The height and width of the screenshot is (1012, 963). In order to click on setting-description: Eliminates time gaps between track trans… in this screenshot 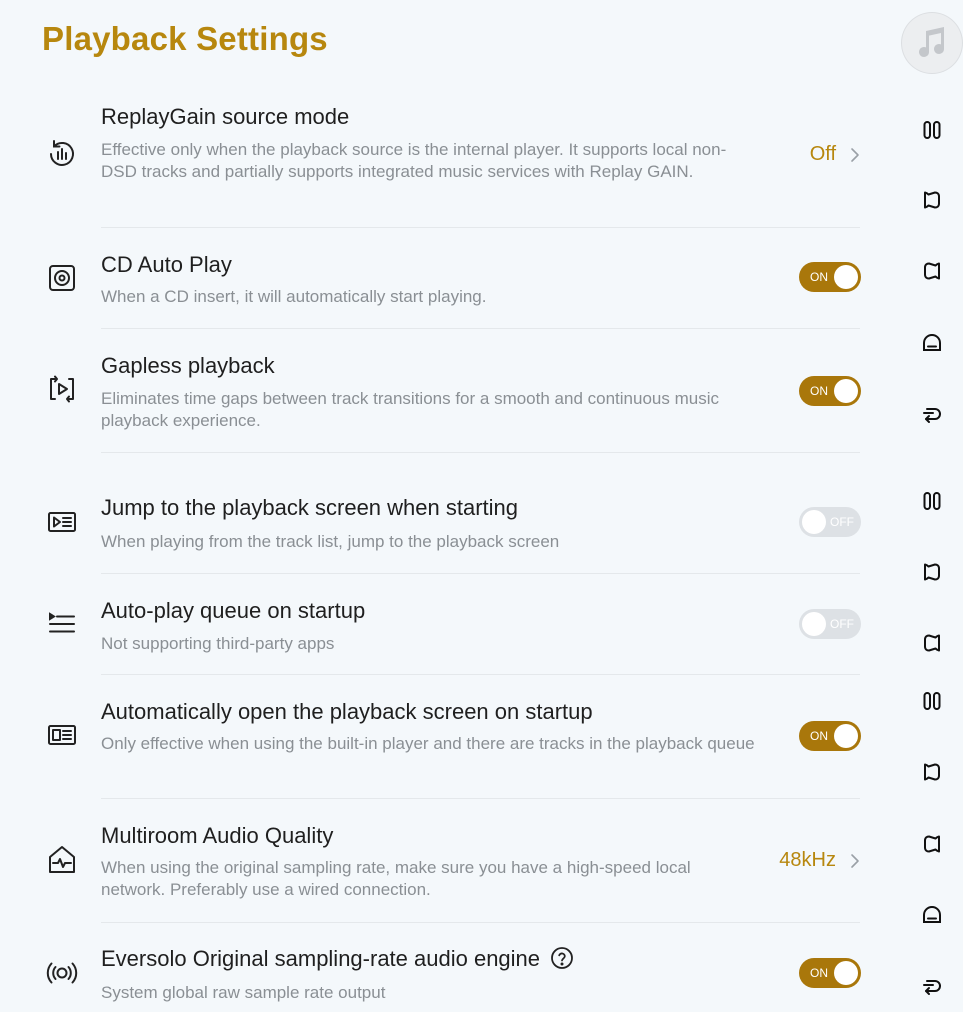, I will do `click(410, 409)`.